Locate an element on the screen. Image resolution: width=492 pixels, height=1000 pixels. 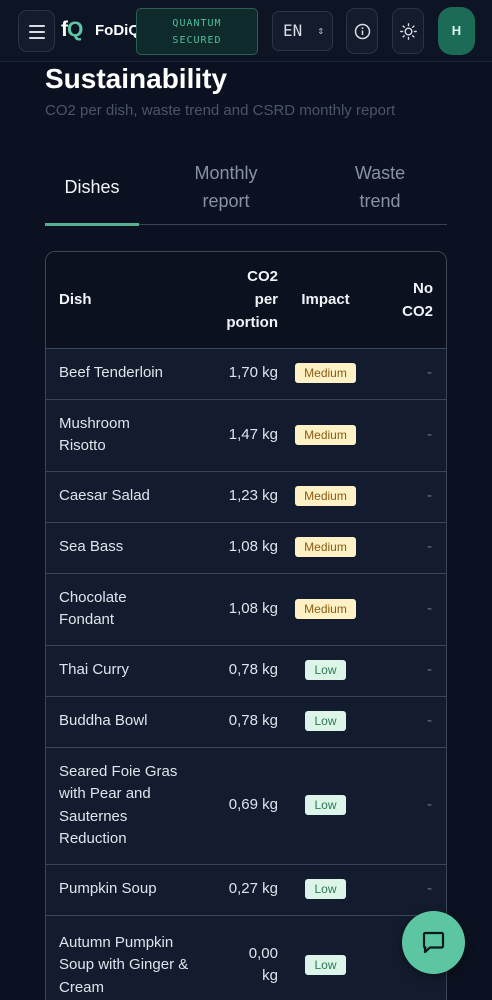
dish-name: Caesar Salad is located at coordinates (104, 496).